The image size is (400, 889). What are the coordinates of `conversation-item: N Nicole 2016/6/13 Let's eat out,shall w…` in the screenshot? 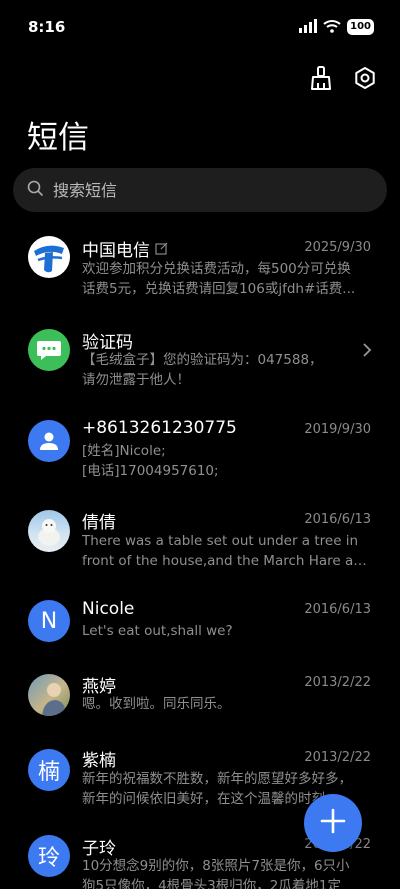 It's located at (200, 625).